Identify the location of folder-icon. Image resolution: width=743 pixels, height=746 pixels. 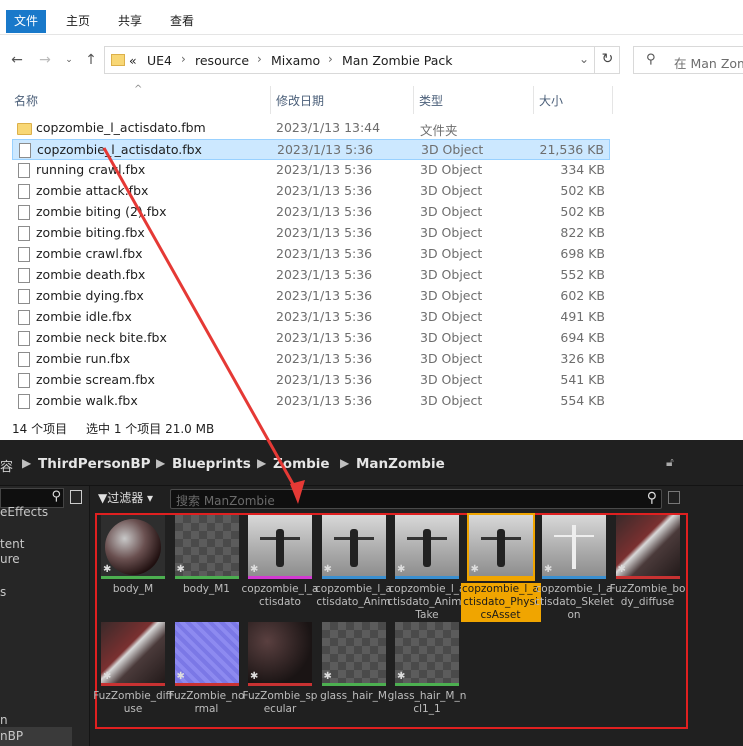
(24, 129).